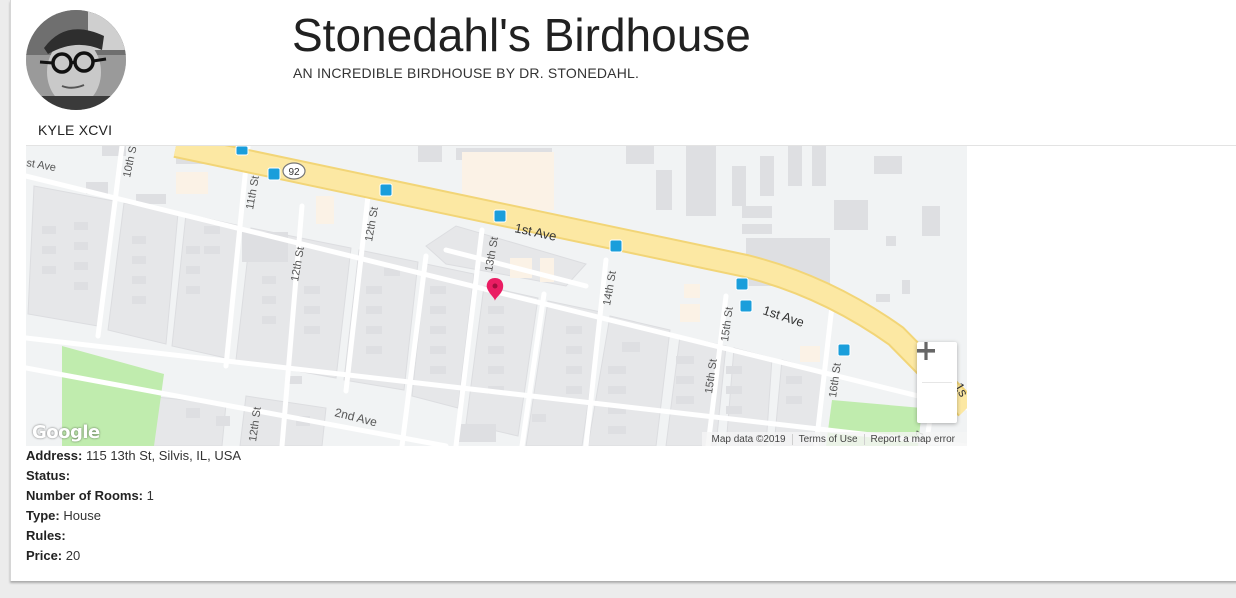 The image size is (1236, 598). Describe the element at coordinates (66, 432) in the screenshot. I see `google-logo: Google` at that location.